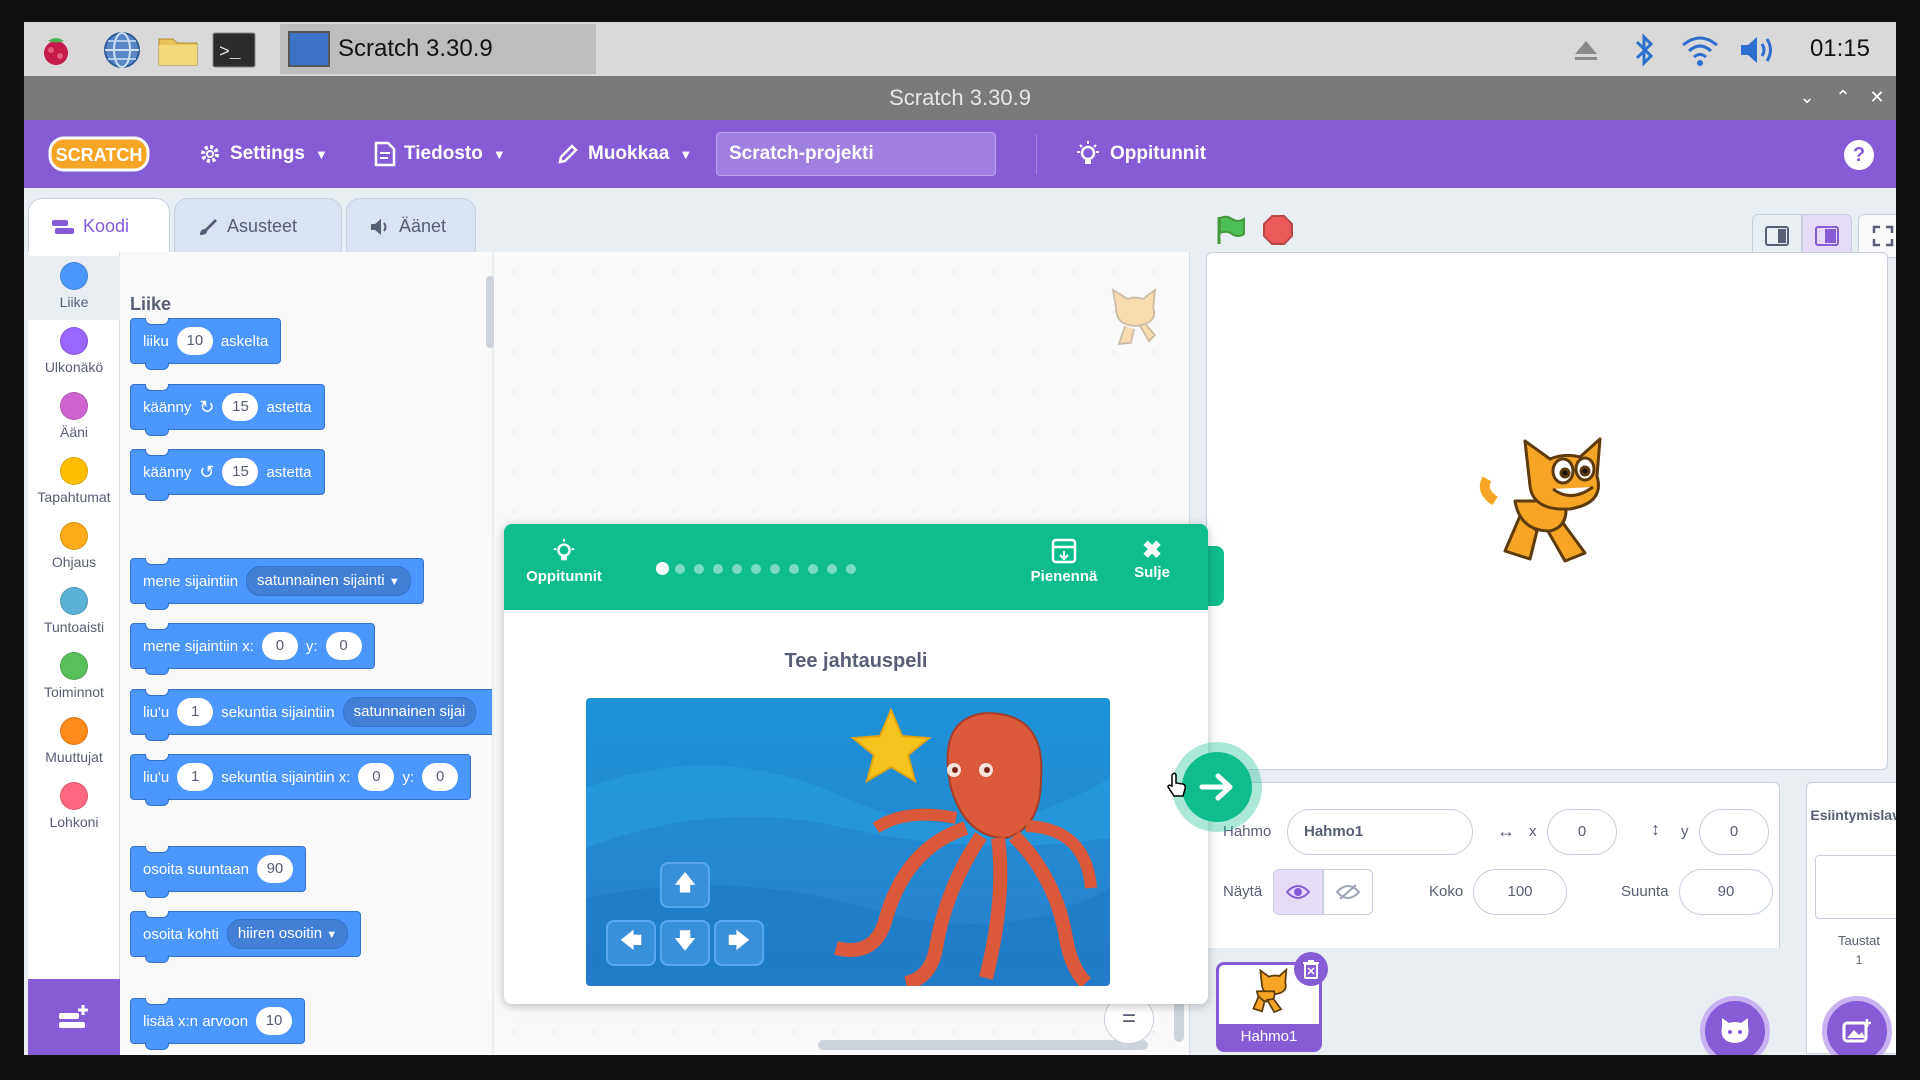  What do you see at coordinates (1877, 97) in the screenshot?
I see `window-close-icon: ✕` at bounding box center [1877, 97].